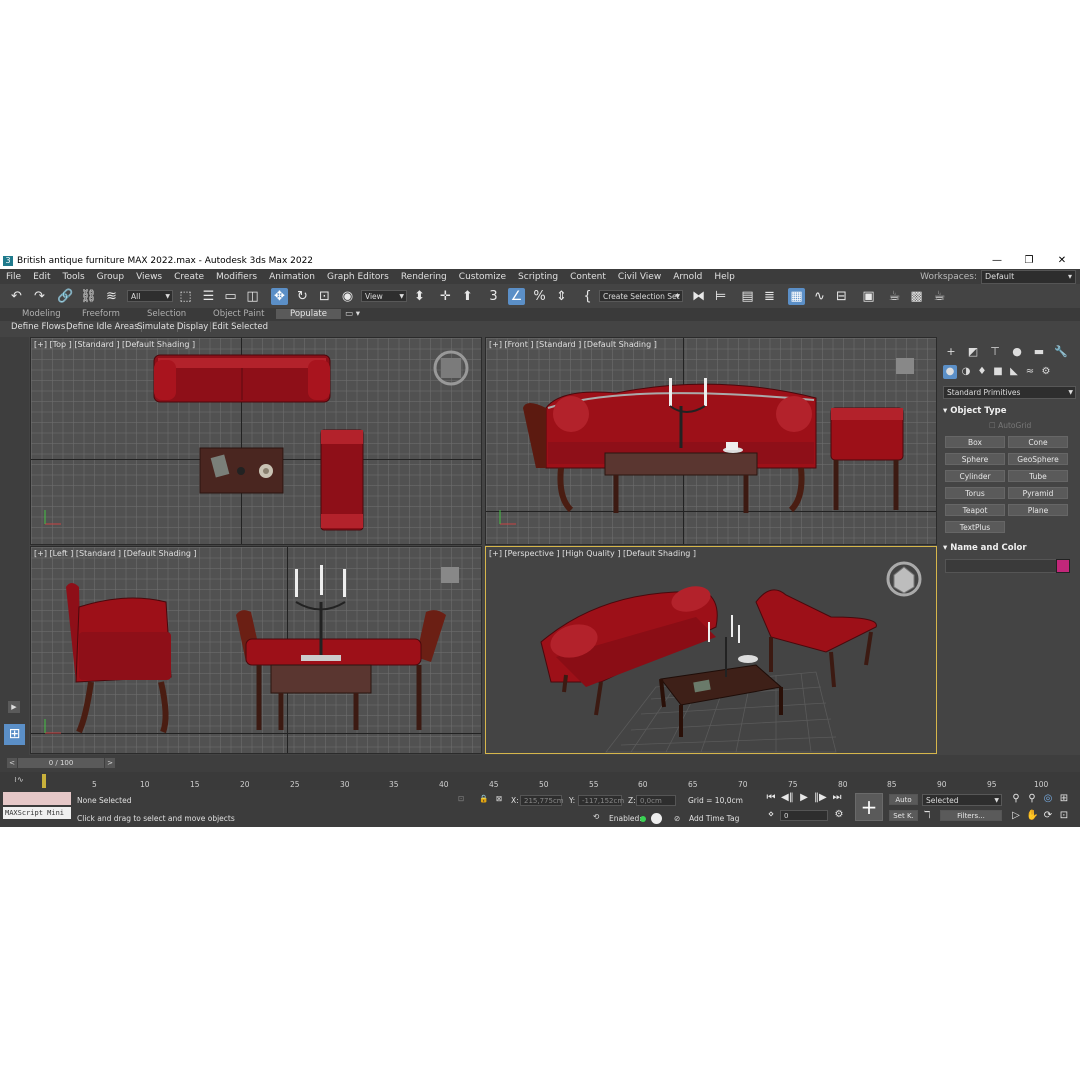  I want to click on edit-selected-button: Edit Selected, so click(240, 327).